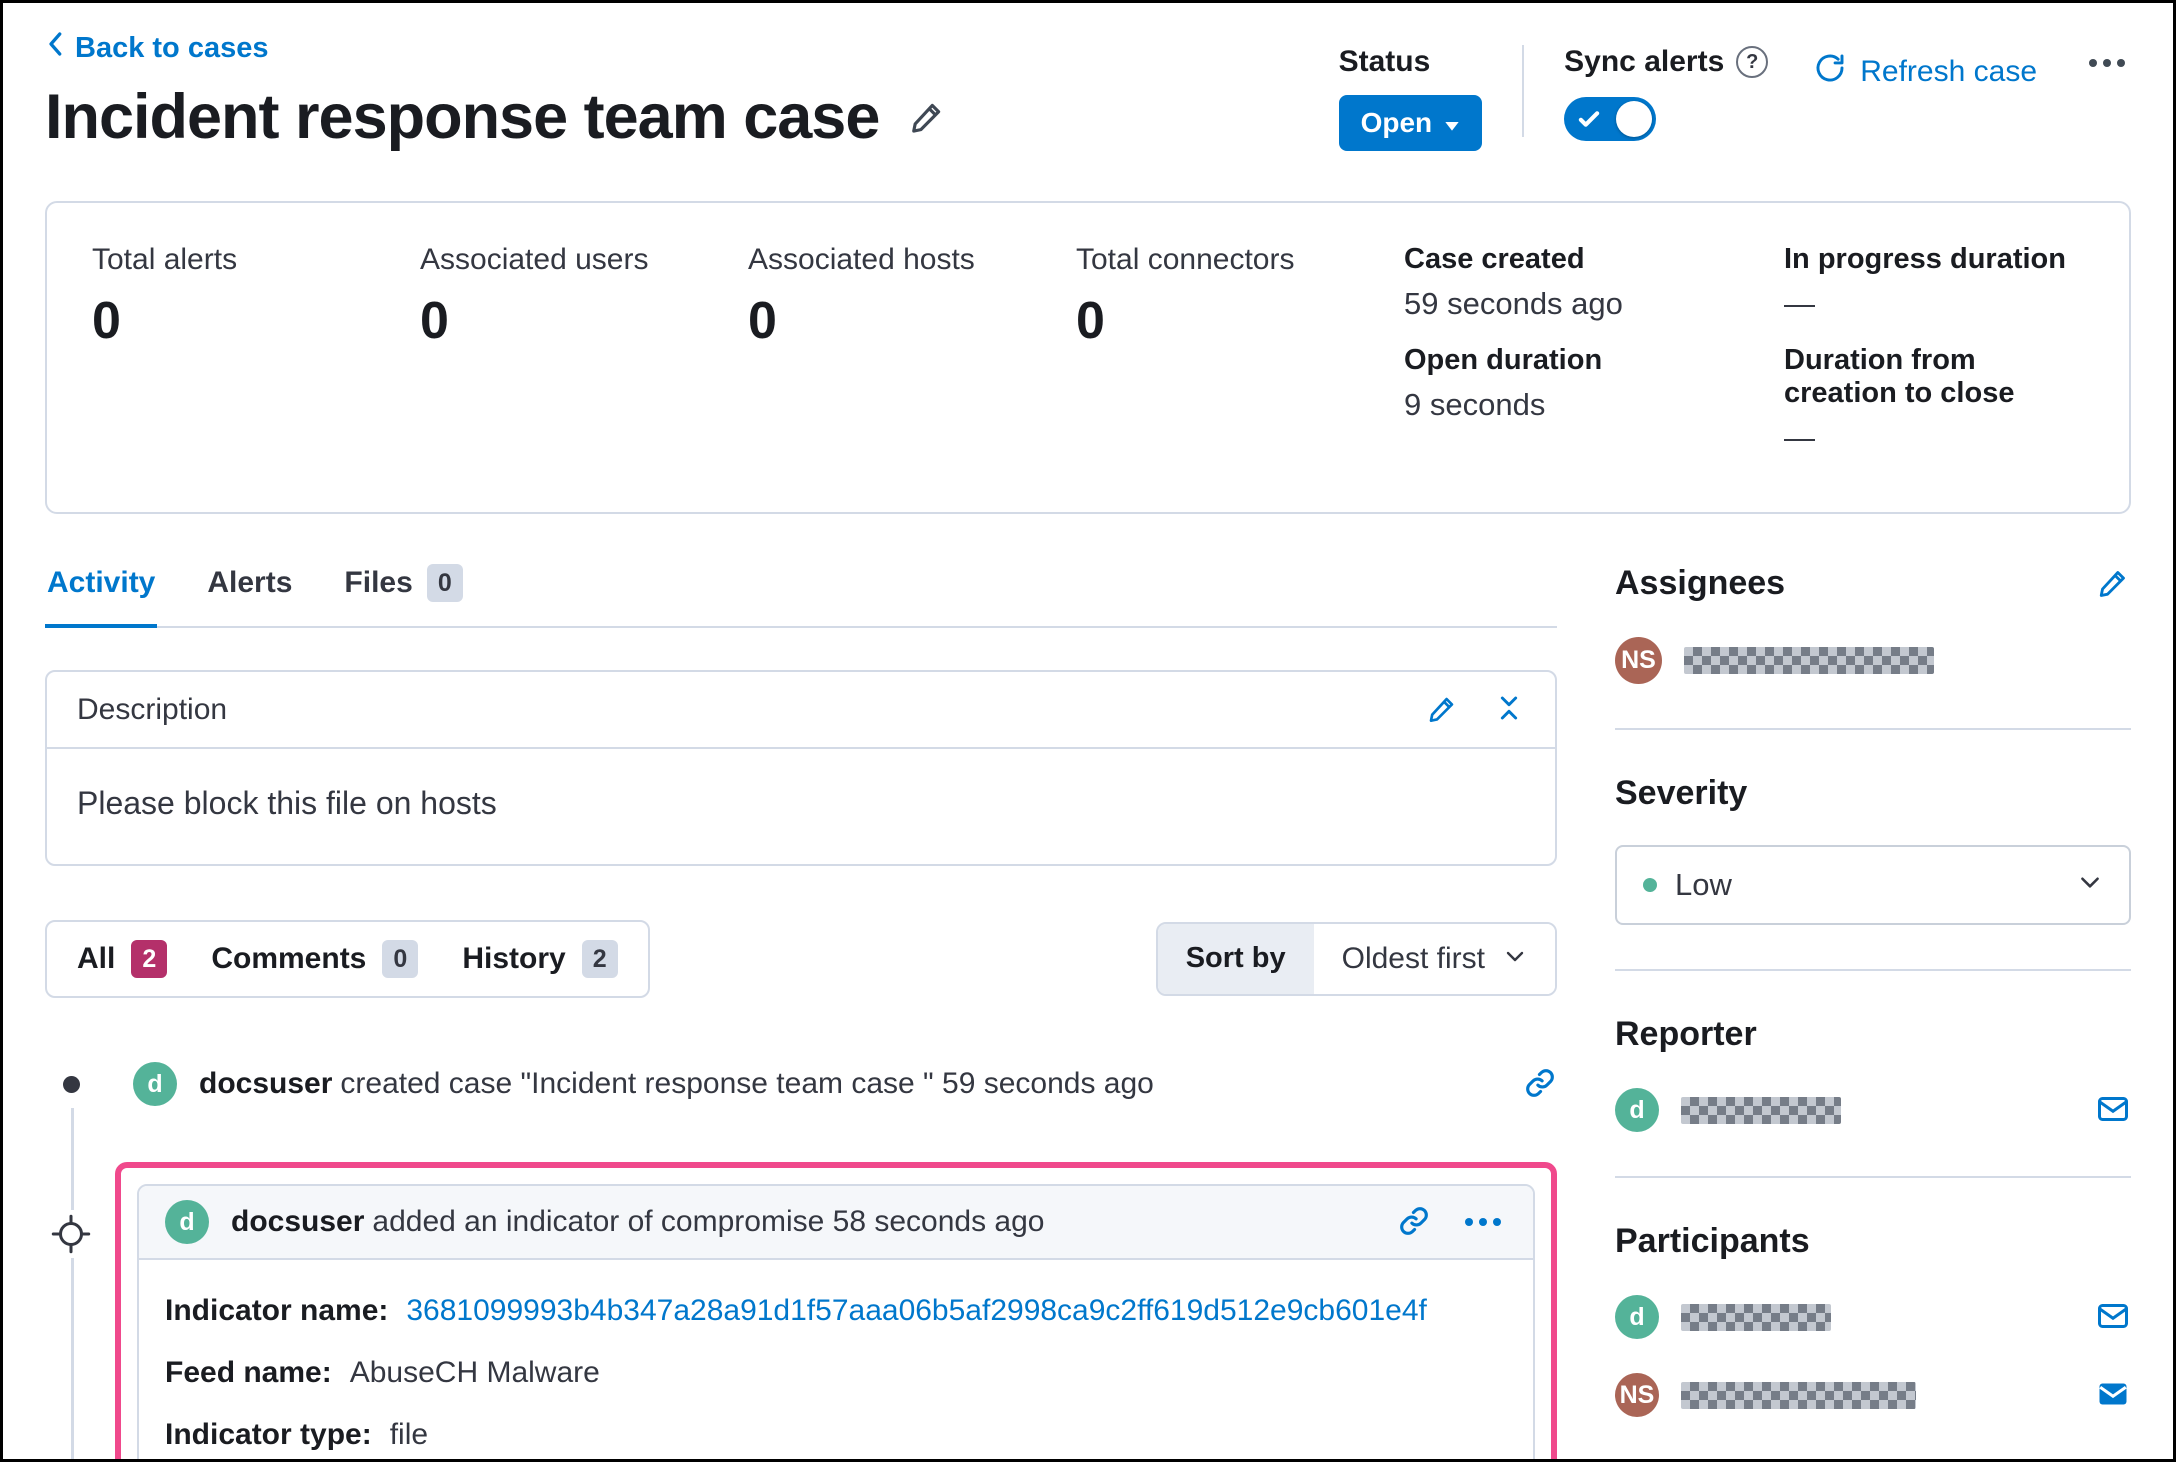  I want to click on case-tabs: Activity Alerts Files 0, so click(801, 594).